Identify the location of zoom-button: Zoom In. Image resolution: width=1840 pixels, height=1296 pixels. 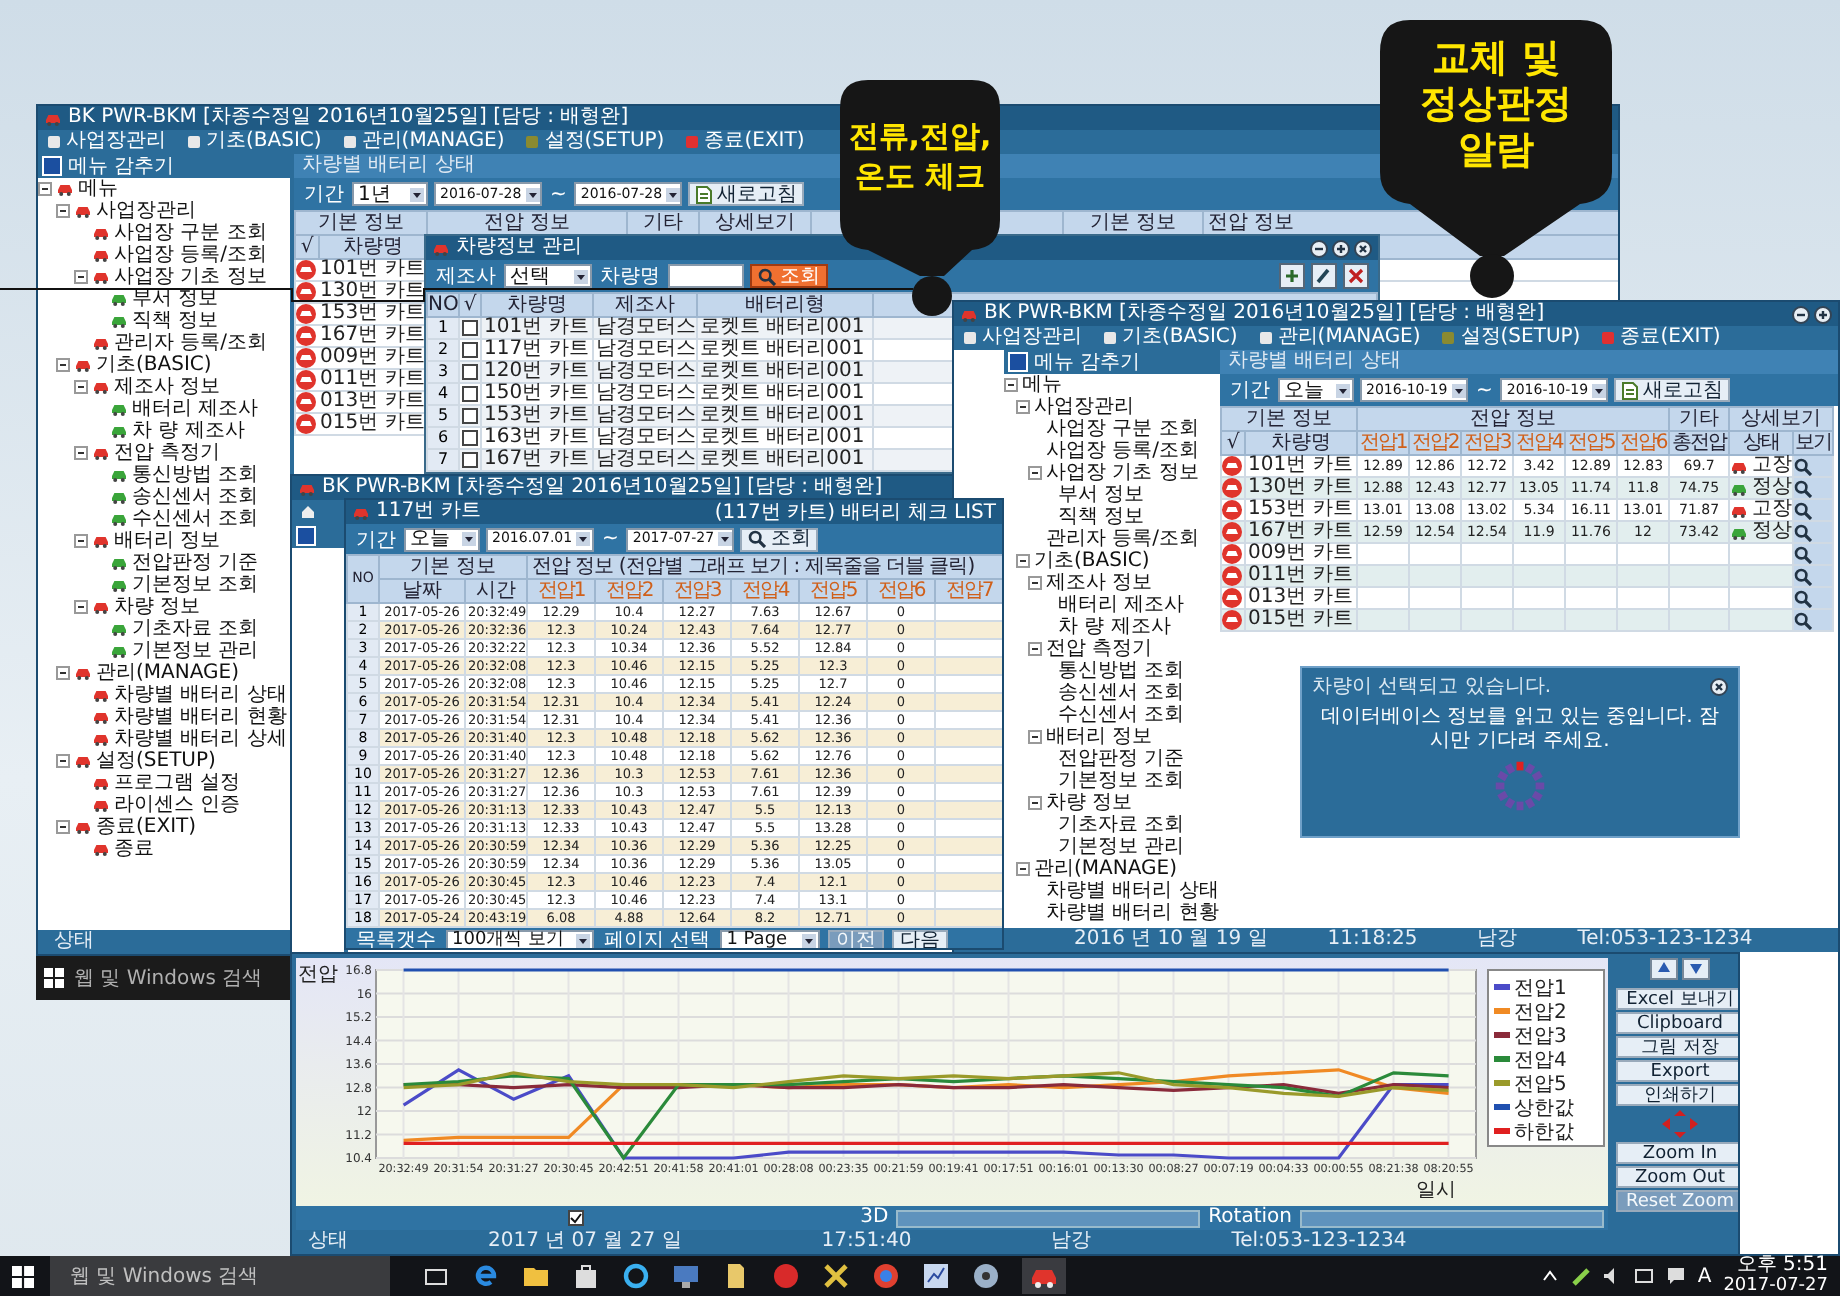
(1677, 1153).